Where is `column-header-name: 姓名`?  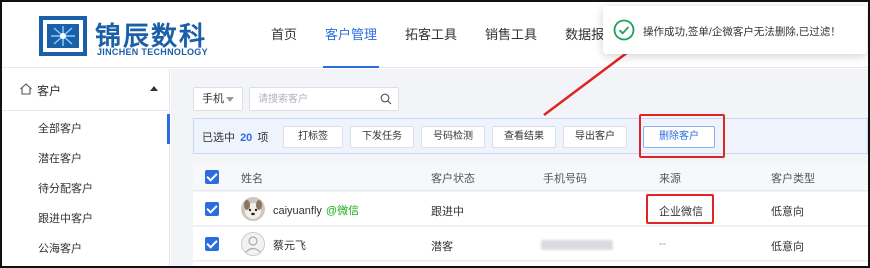
column-header-name: 姓名 is located at coordinates (252, 179).